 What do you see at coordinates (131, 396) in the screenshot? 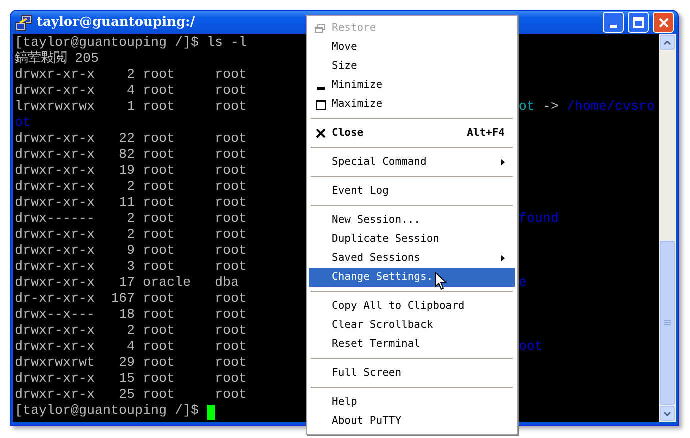
I see `terminal-line: drwxr-xr-x 25 root root` at bounding box center [131, 396].